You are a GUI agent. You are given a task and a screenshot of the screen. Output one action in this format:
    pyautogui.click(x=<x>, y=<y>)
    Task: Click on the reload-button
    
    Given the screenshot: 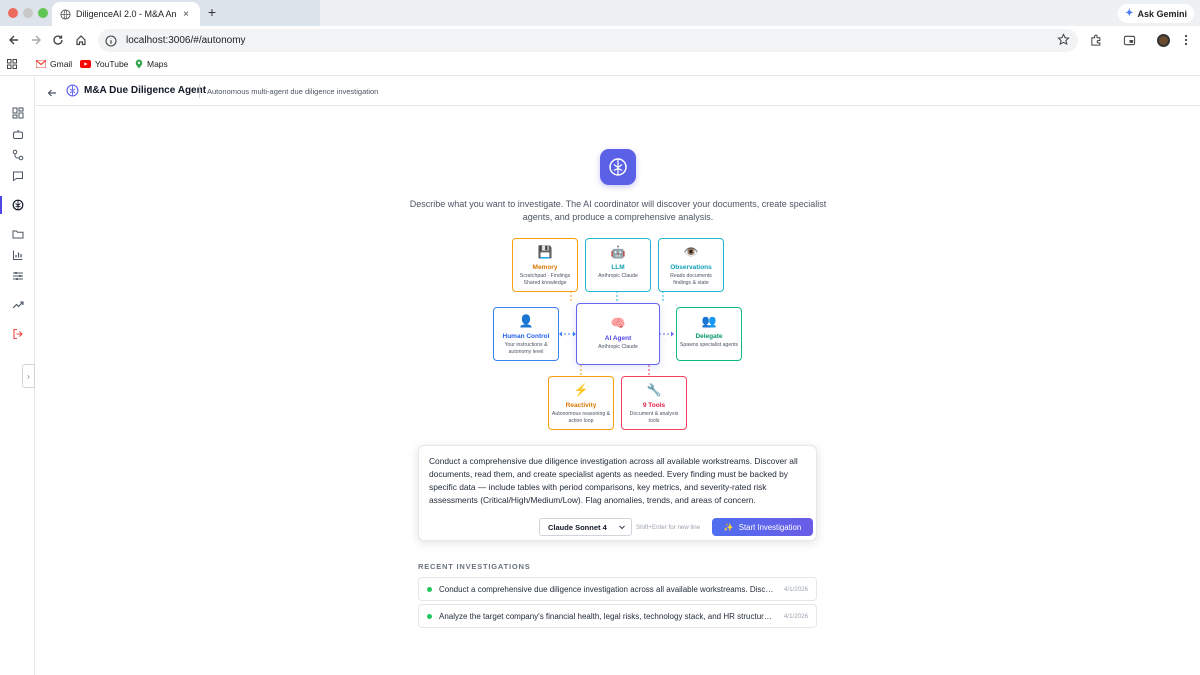 What is the action you would take?
    pyautogui.click(x=58, y=40)
    